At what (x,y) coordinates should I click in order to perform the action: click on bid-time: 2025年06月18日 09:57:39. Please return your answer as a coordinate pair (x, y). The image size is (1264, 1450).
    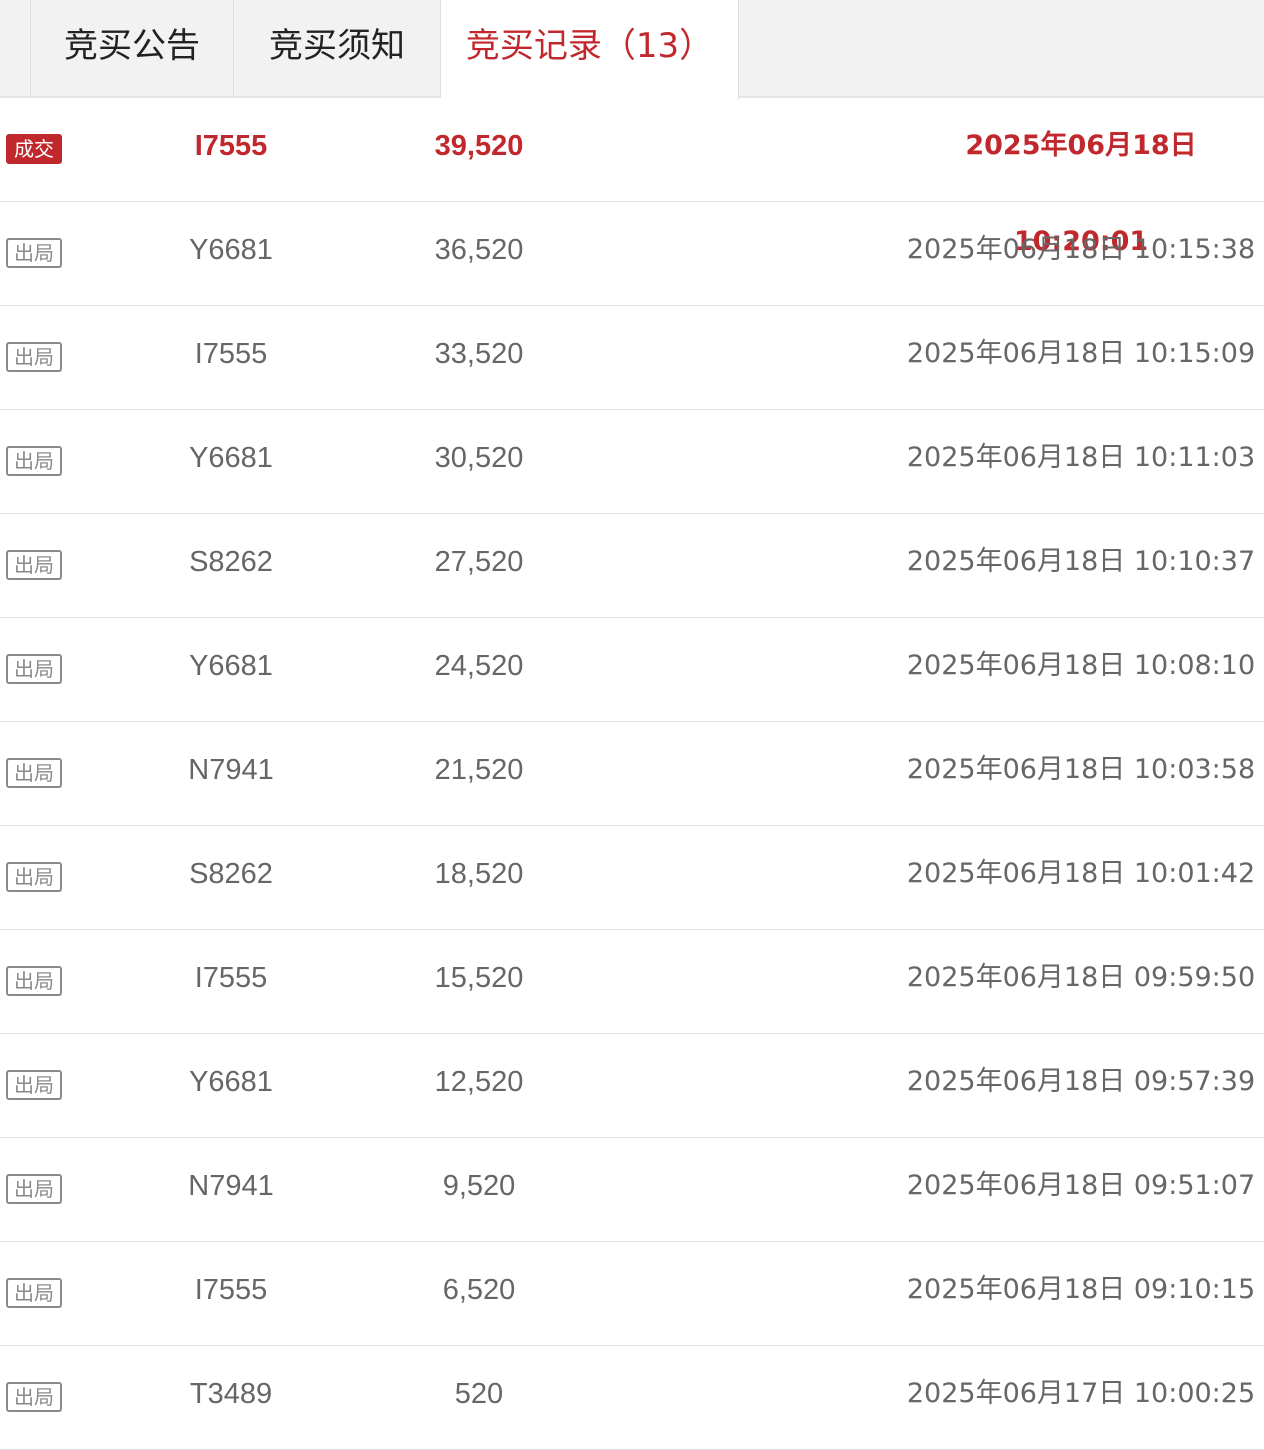
    Looking at the image, I should click on (1081, 1081).